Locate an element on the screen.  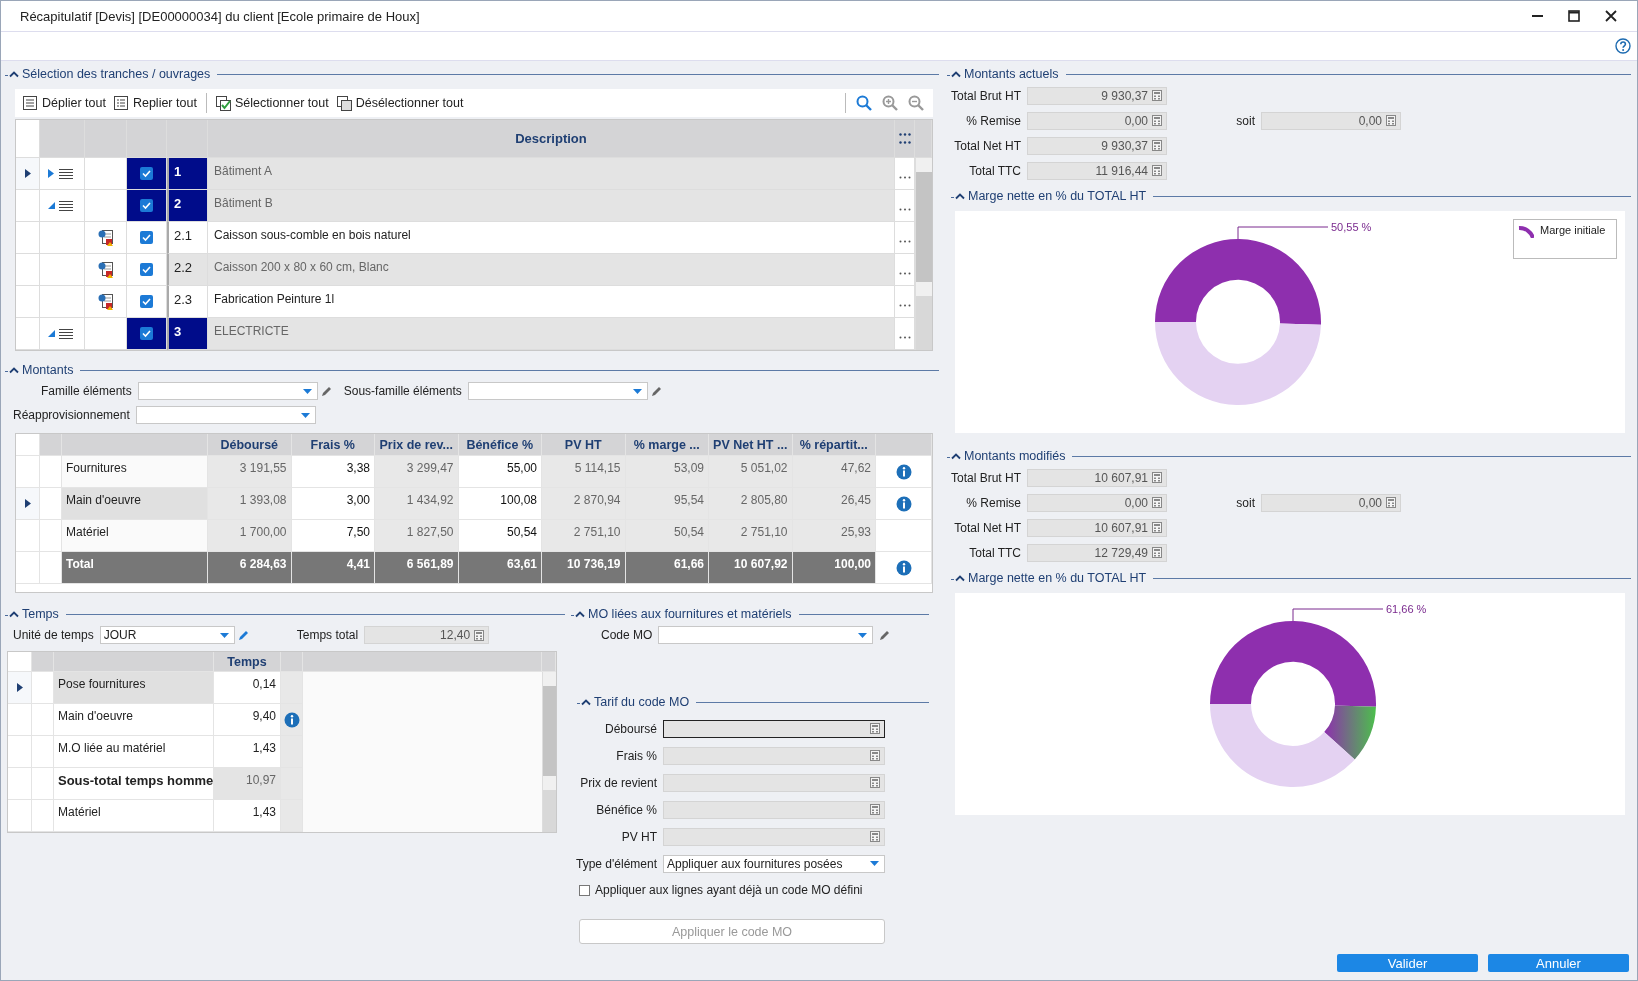
column-header: PV HT is located at coordinates (584, 445).